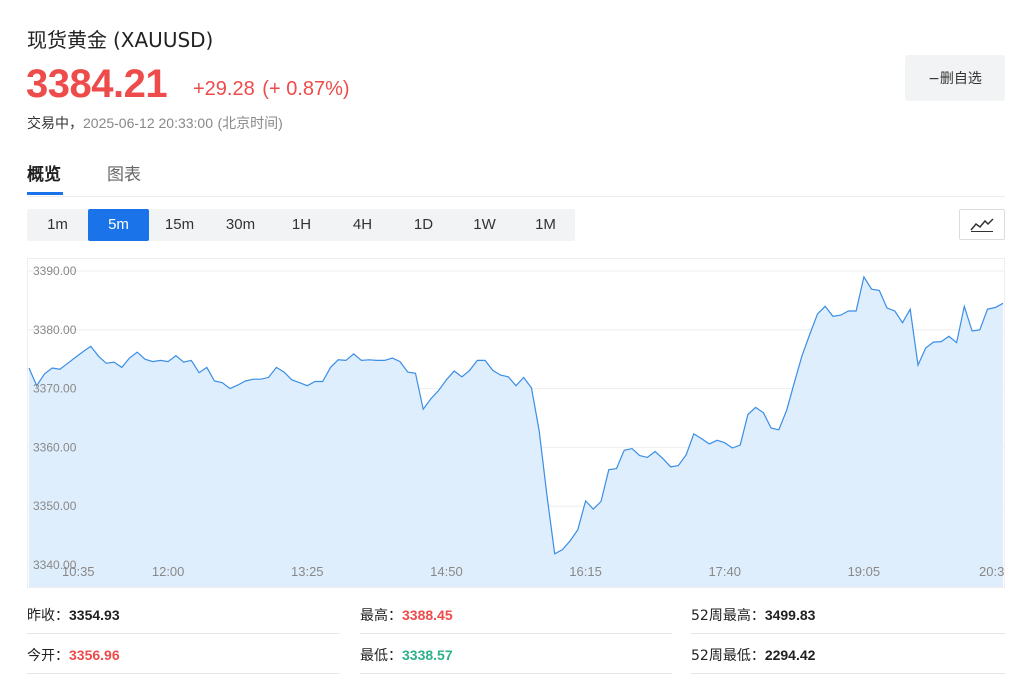 The height and width of the screenshot is (695, 1024). Describe the element at coordinates (55, 124) in the screenshot. I see `status-label: 交易中，` at that location.